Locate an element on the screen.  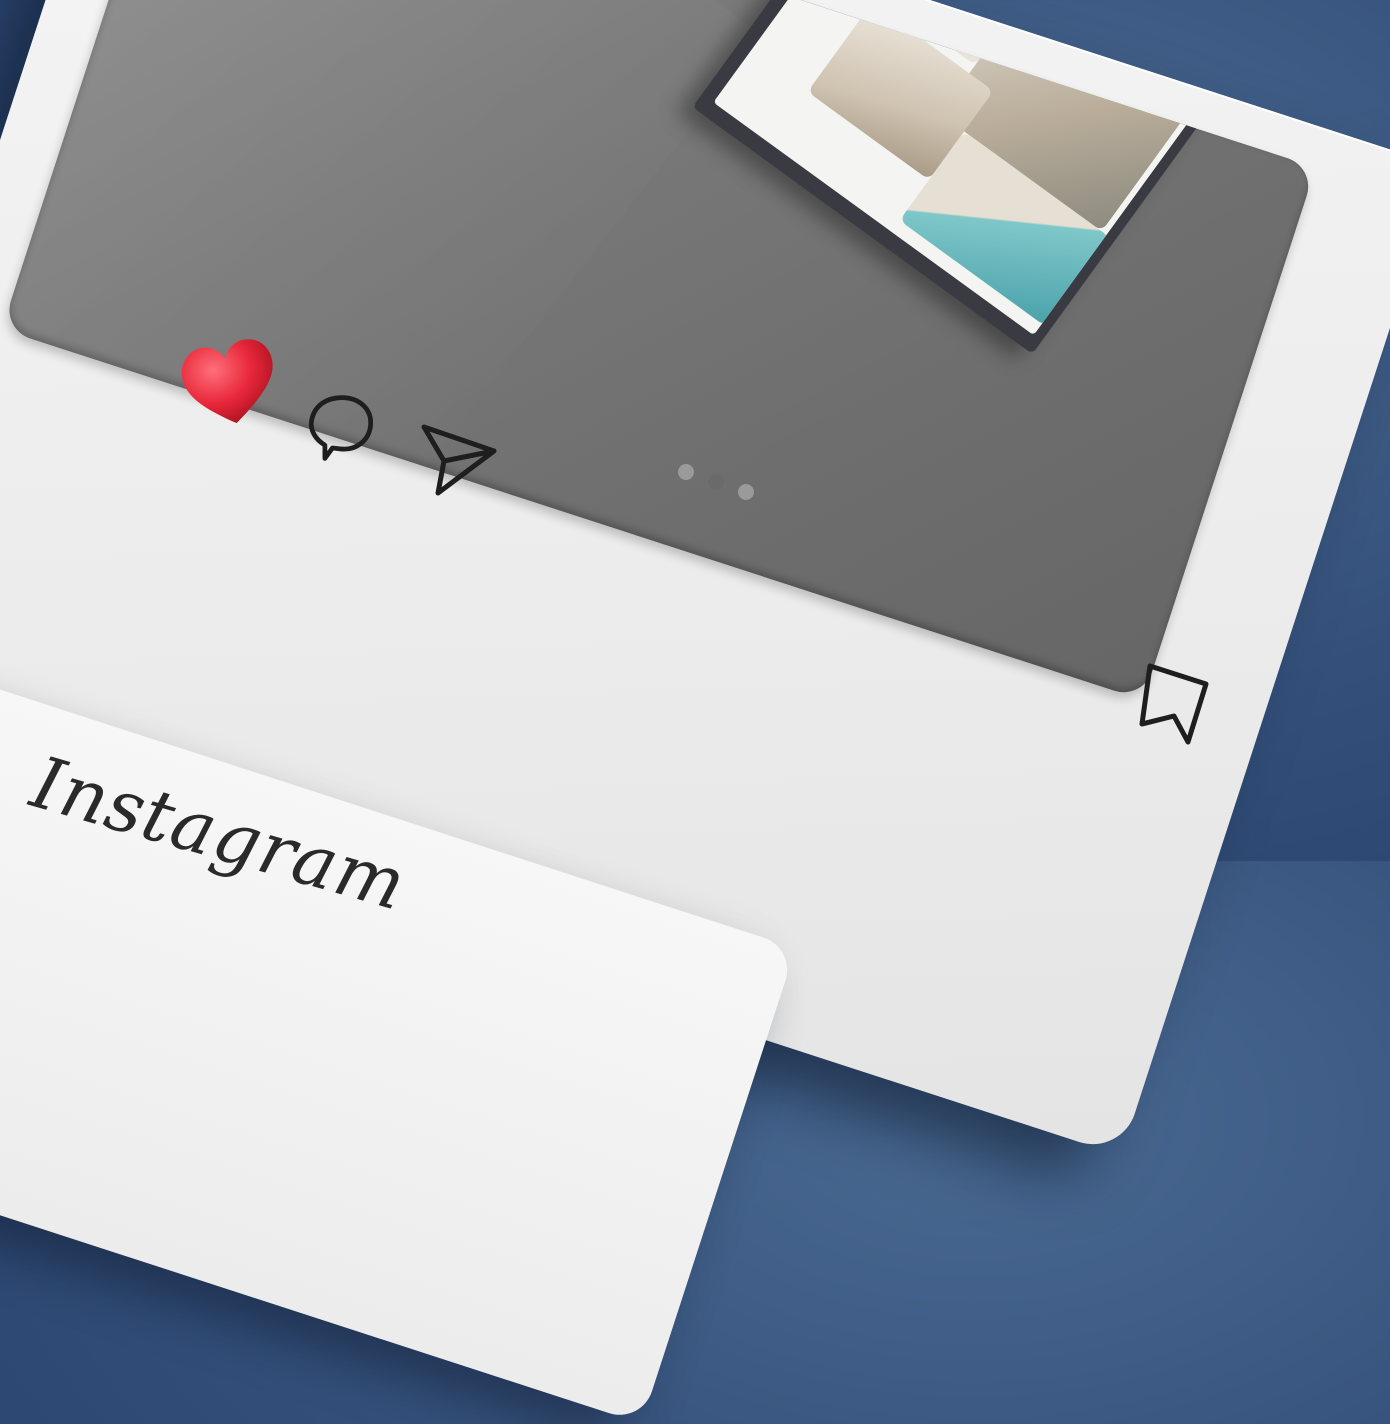
brochure-image is located at coordinates (980, 177).